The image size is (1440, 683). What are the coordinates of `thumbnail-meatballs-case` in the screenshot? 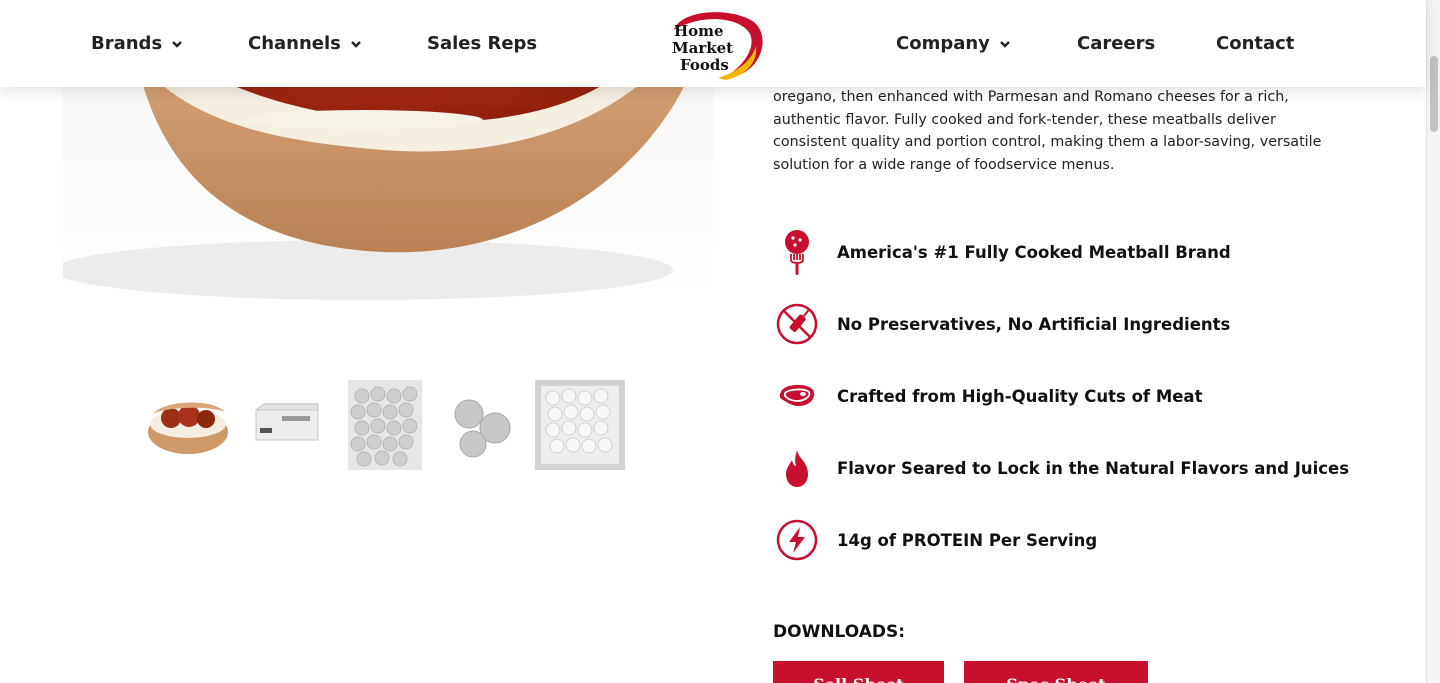 It's located at (580, 425).